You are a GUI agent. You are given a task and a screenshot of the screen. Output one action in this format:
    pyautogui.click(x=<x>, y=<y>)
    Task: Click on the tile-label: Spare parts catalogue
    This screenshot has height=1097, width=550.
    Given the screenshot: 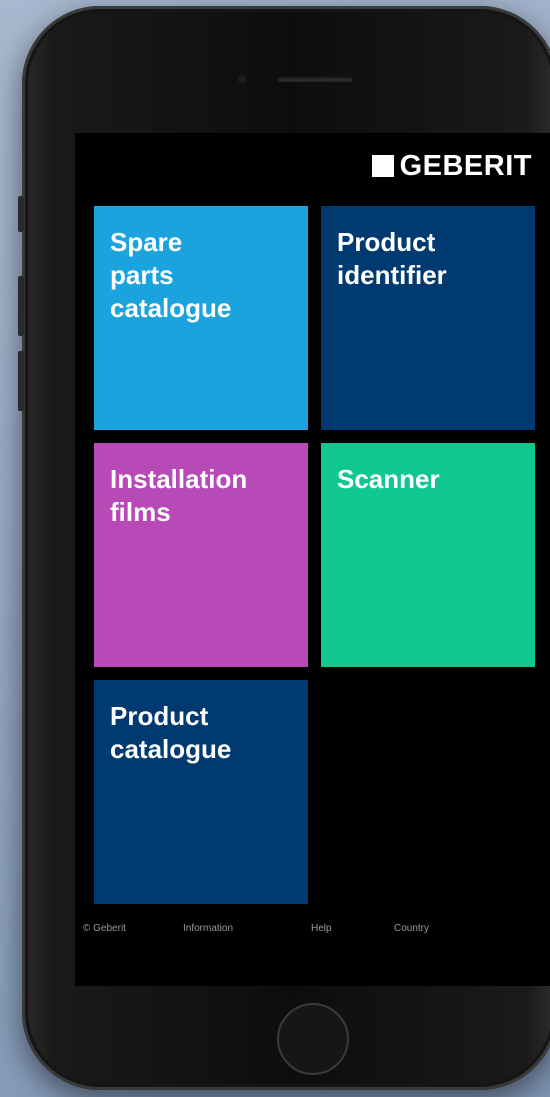 What is the action you would take?
    pyautogui.click(x=171, y=275)
    